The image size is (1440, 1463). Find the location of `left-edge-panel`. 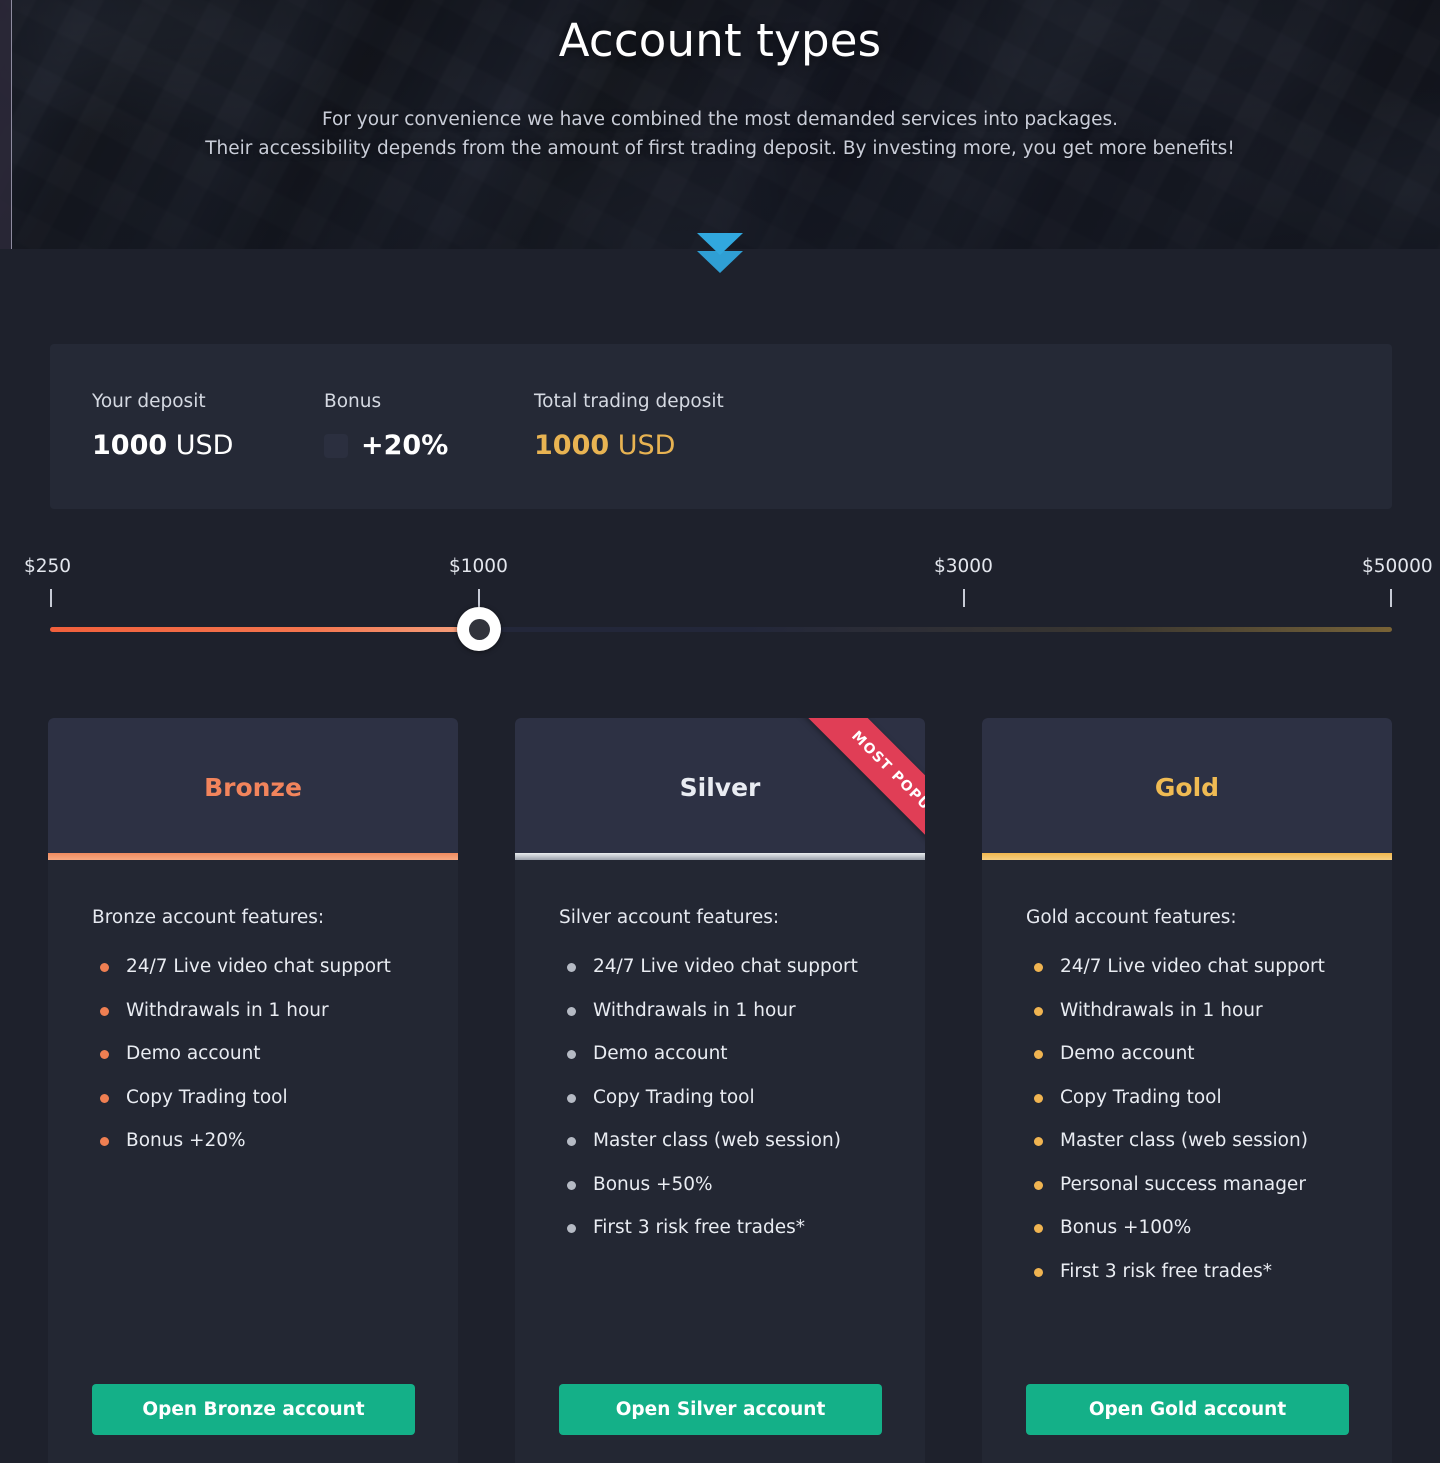

left-edge-panel is located at coordinates (6, 124).